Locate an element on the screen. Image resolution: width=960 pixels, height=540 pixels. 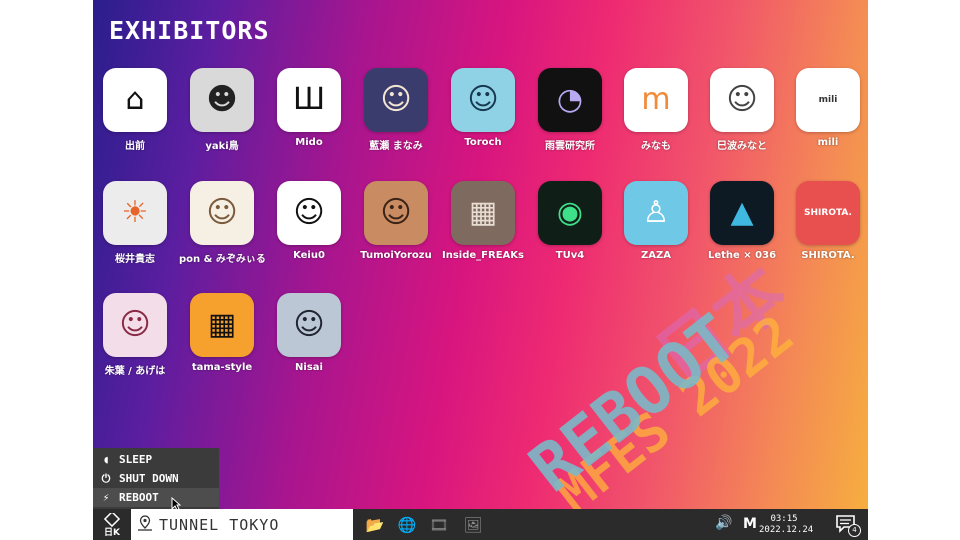
app-icon-18: SHIROTA. SHIROTA. is located at coordinates (826, 221).